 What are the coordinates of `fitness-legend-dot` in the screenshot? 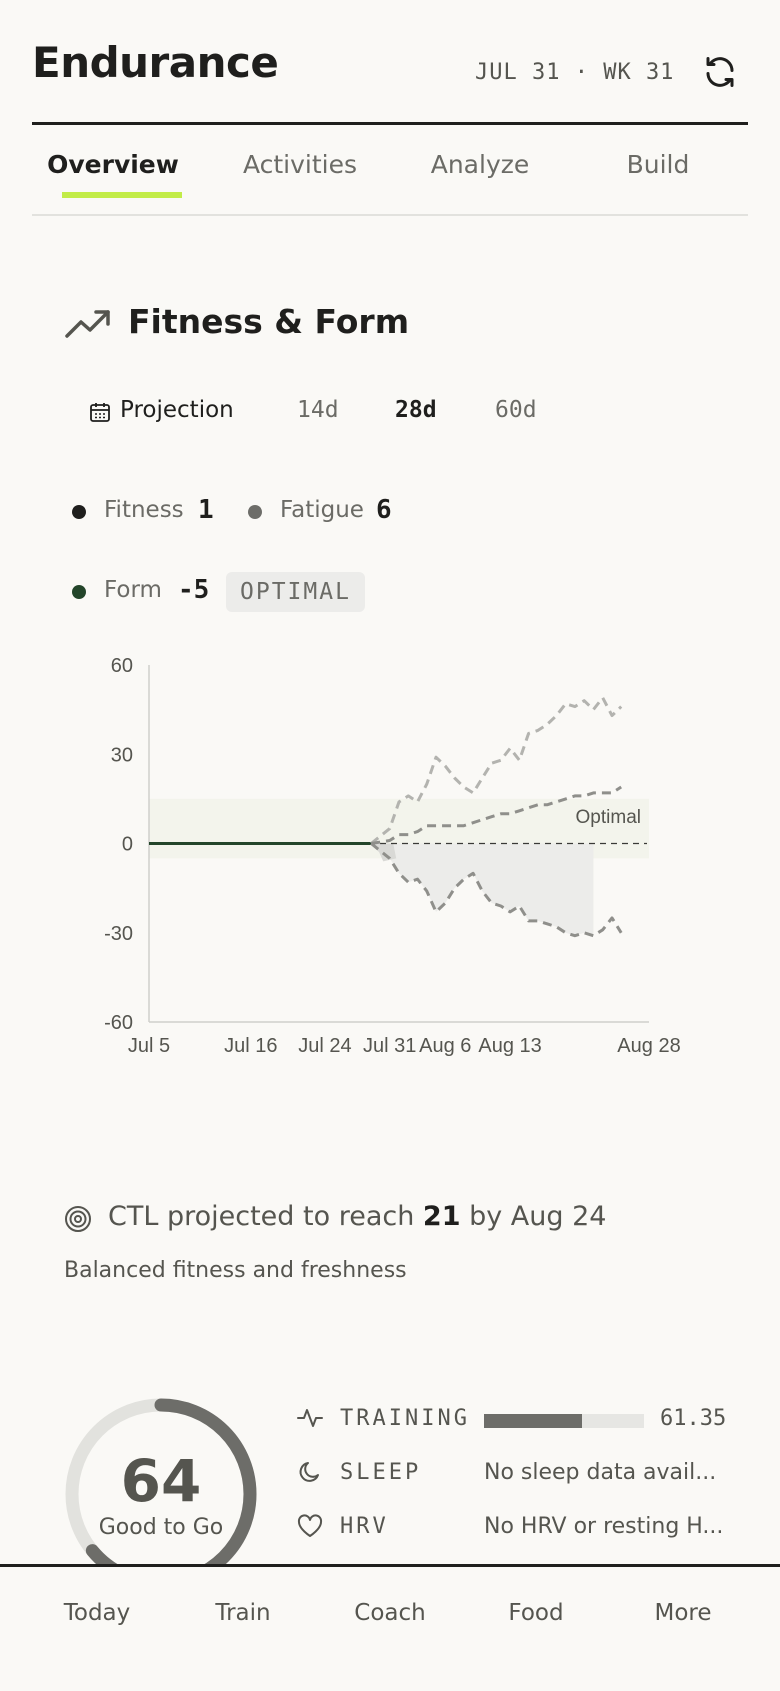 It's located at (79, 512).